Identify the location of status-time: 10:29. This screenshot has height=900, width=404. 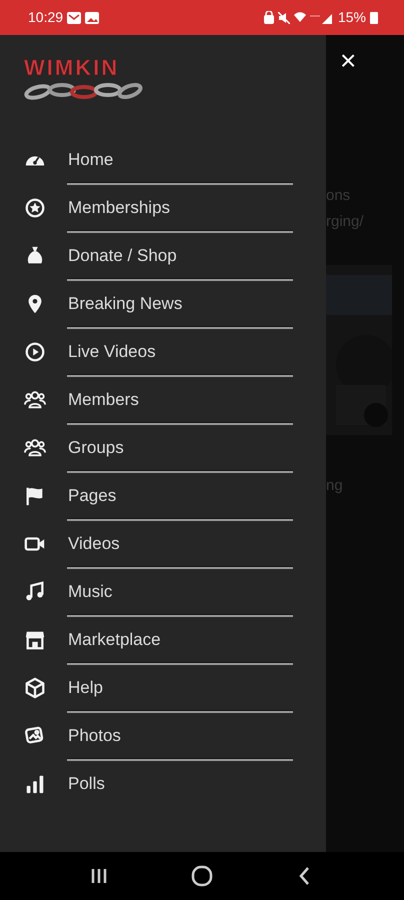
(46, 17).